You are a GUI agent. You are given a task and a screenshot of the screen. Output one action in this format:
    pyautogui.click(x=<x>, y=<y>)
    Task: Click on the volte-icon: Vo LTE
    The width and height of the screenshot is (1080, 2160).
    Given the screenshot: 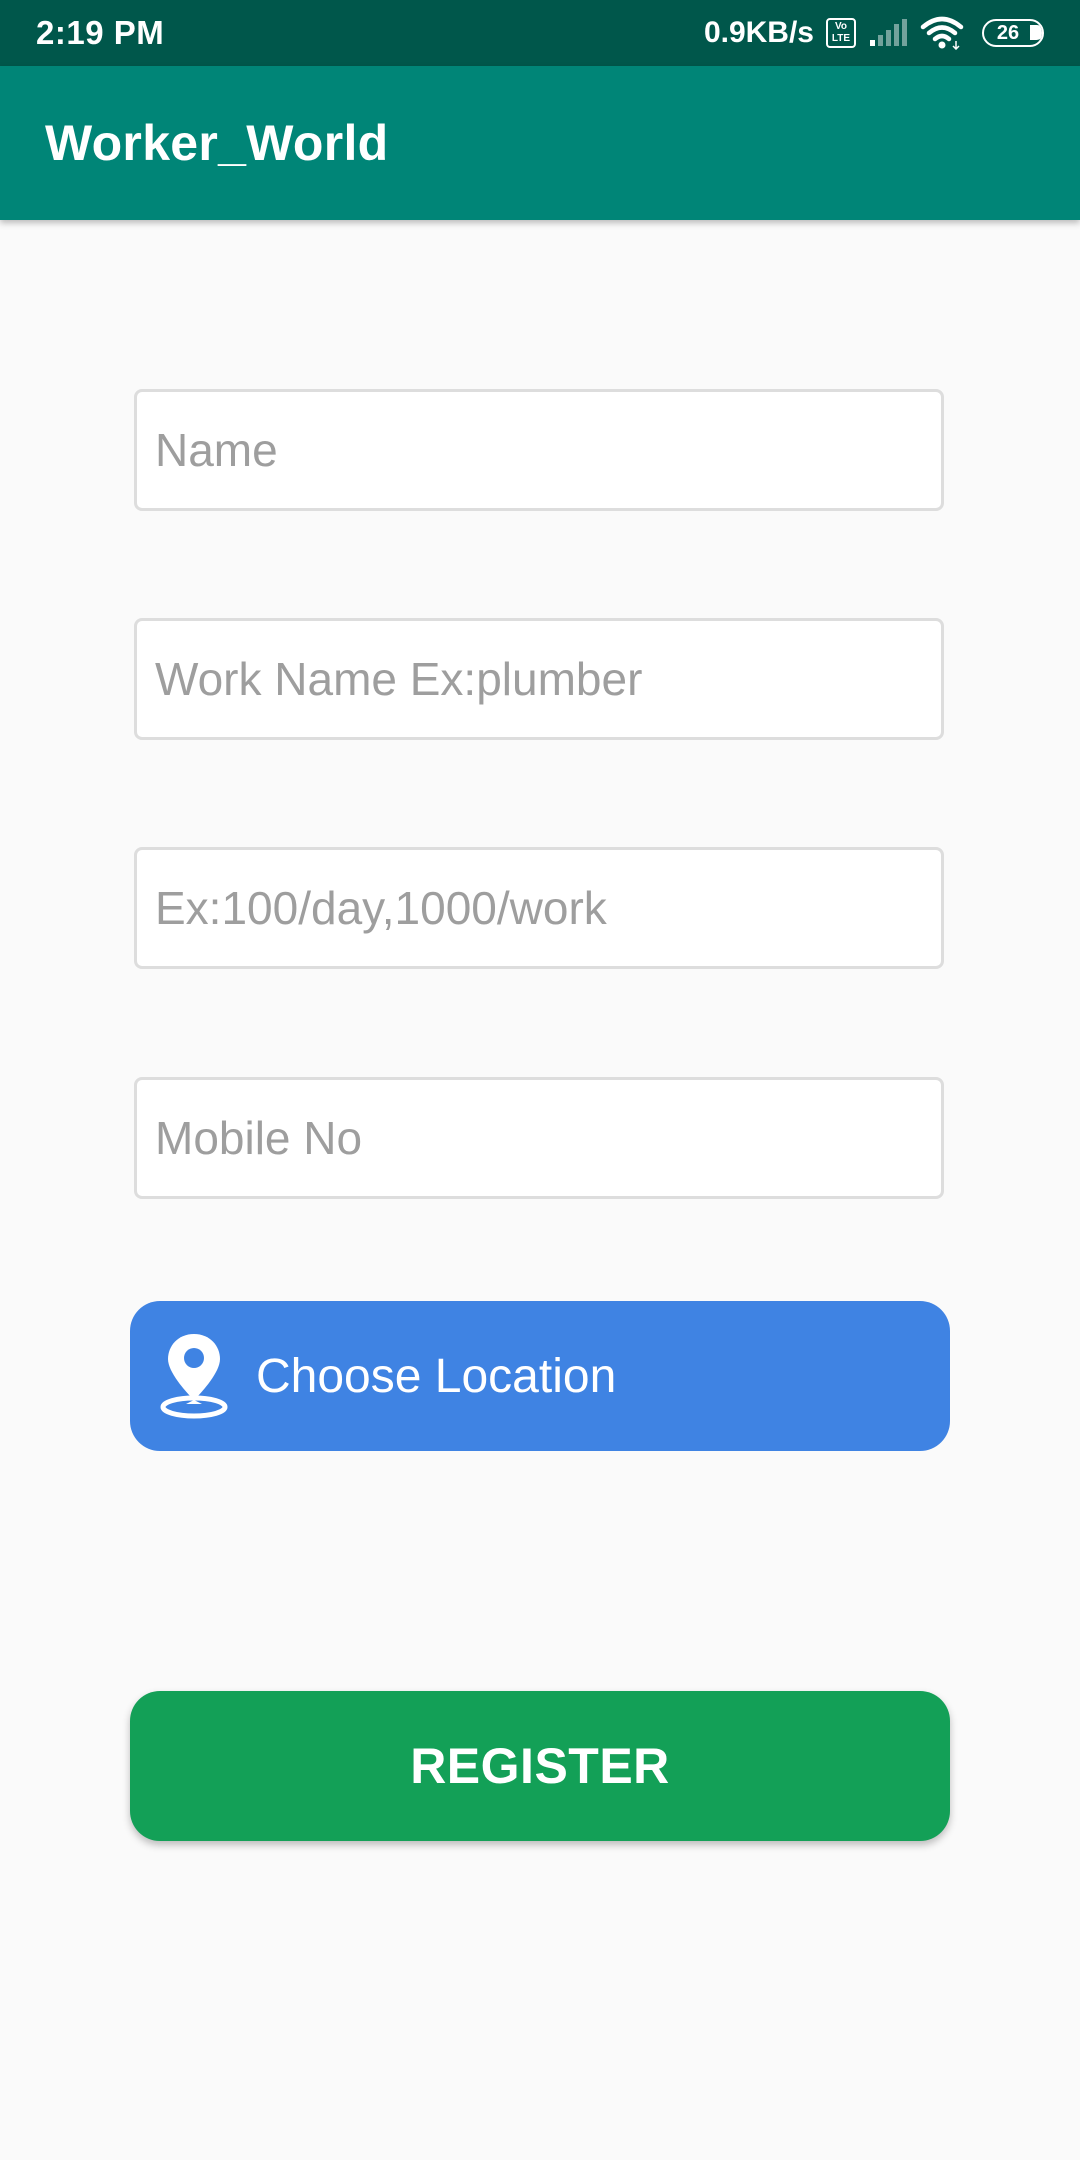 What is the action you would take?
    pyautogui.click(x=841, y=33)
    